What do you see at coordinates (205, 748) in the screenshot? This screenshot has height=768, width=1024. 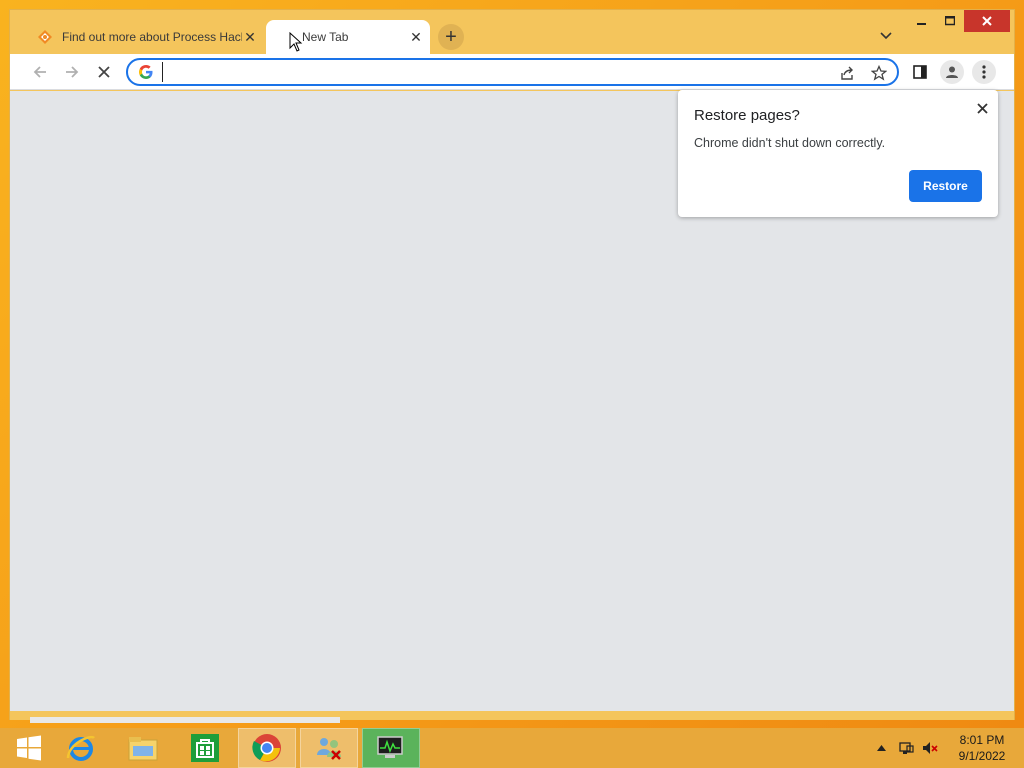 I see `store-icon` at bounding box center [205, 748].